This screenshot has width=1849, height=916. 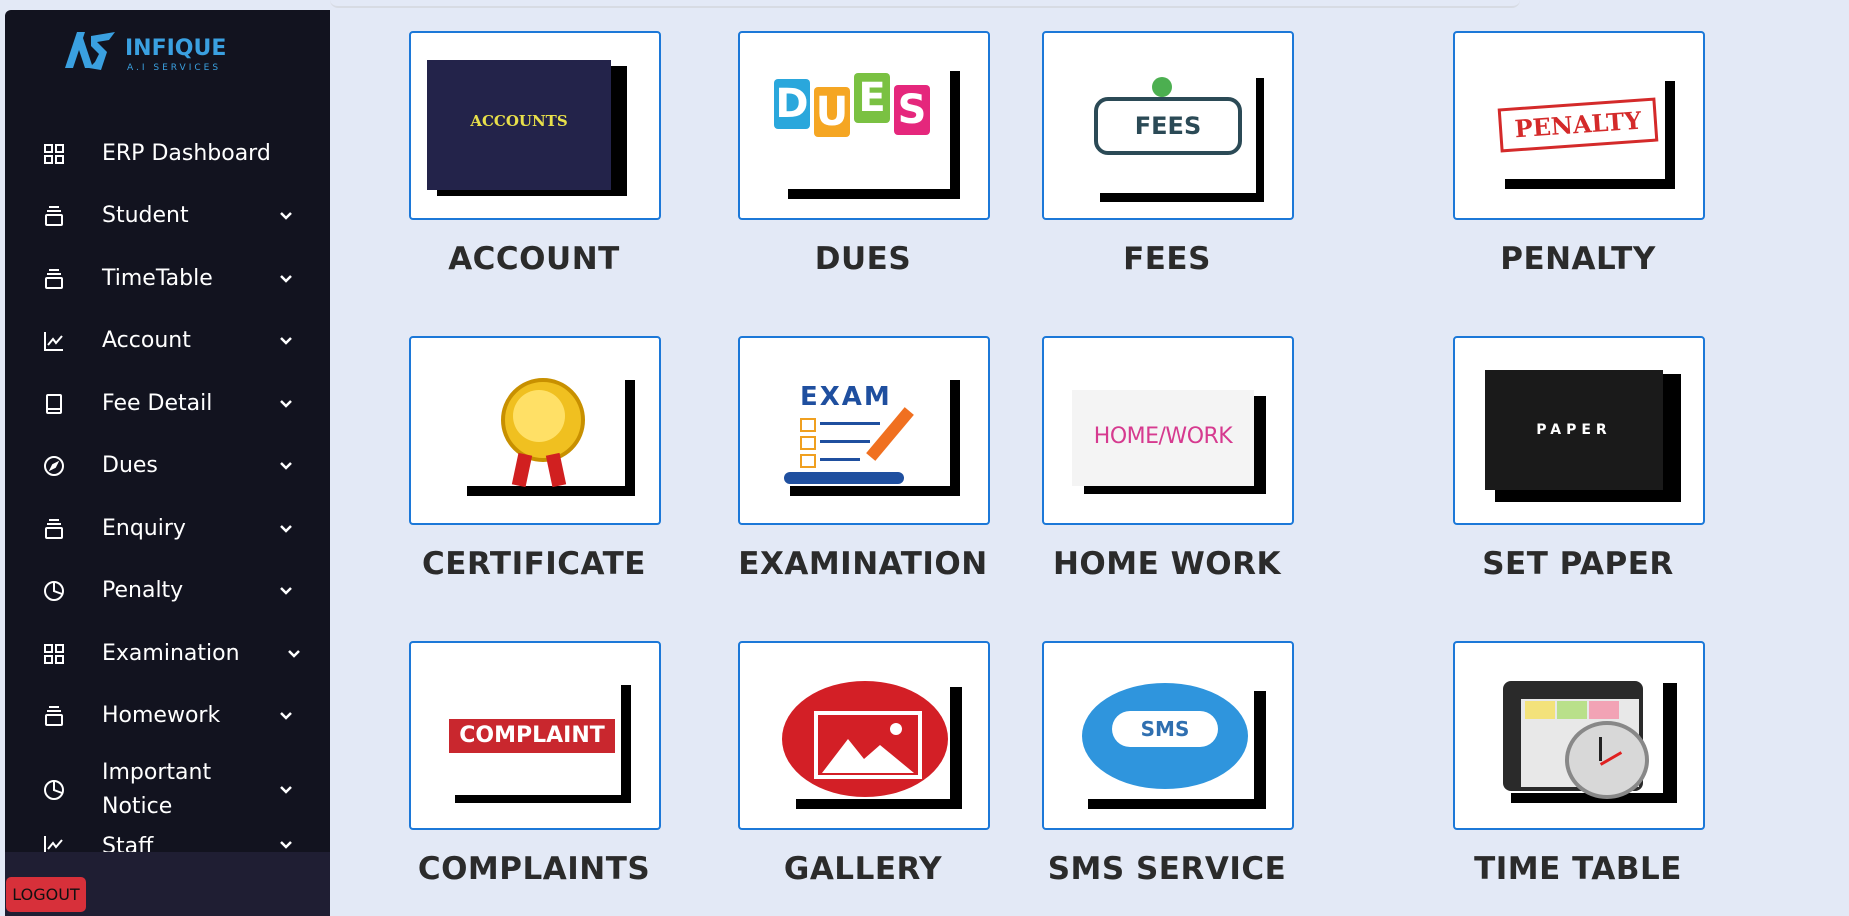 What do you see at coordinates (1163, 438) in the screenshot?
I see `homework-image: HOME/WORK` at bounding box center [1163, 438].